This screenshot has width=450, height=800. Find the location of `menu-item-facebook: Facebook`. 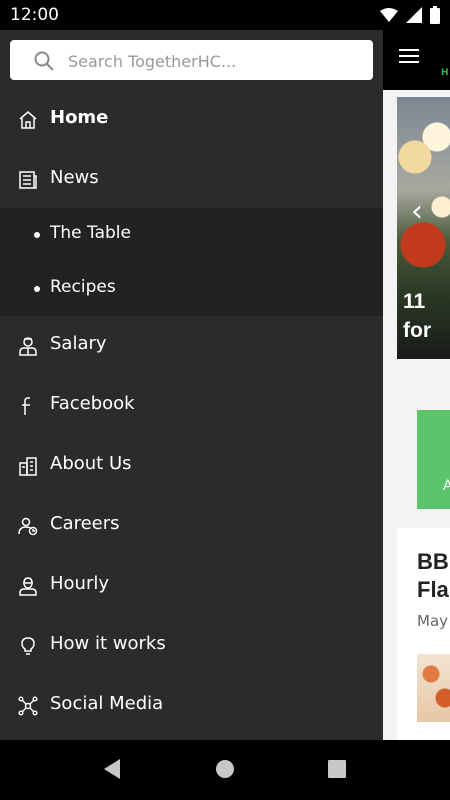

menu-item-facebook: Facebook is located at coordinates (191, 406).